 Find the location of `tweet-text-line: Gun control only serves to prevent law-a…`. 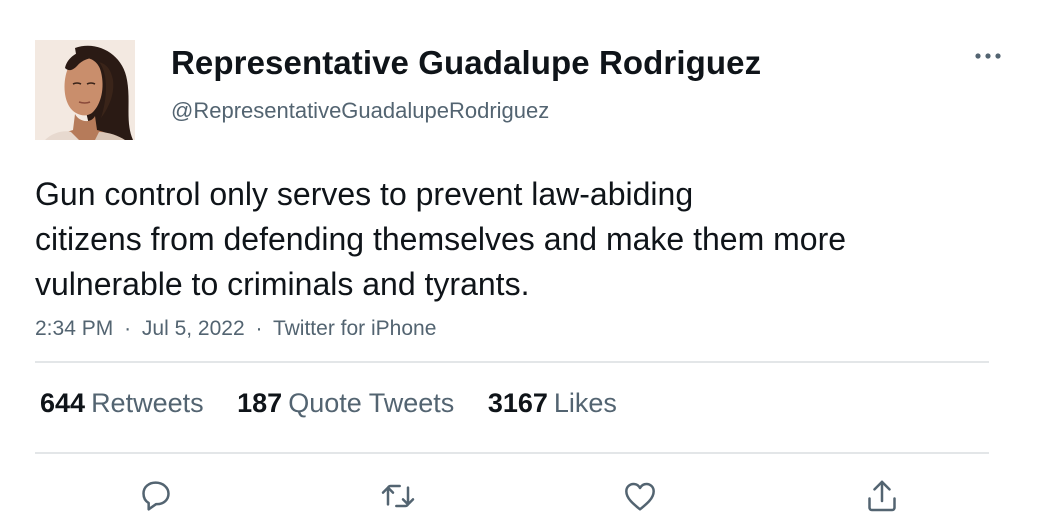

tweet-text-line: Gun control only serves to prevent law-a… is located at coordinates (364, 194).